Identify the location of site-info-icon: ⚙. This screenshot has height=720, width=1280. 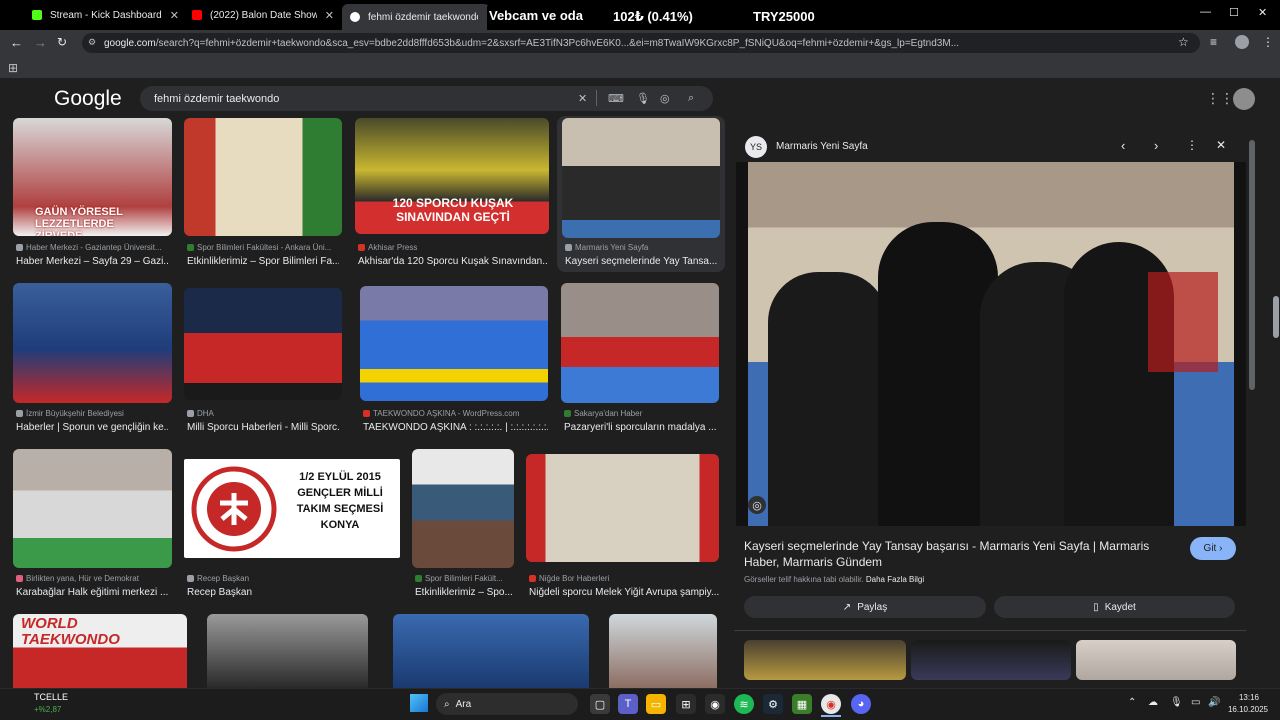
(92, 42).